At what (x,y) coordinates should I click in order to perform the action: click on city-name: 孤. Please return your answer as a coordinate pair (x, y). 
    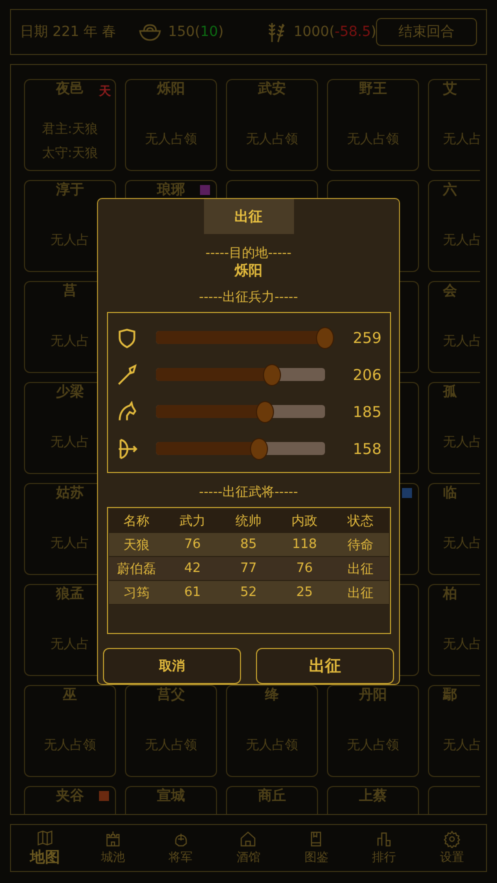
    Looking at the image, I should click on (450, 392).